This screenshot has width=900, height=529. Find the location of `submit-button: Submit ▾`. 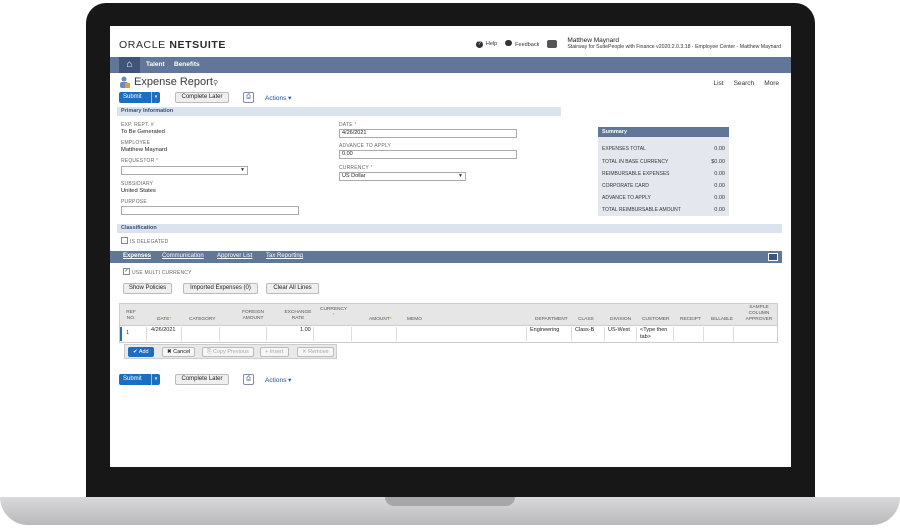

submit-button: Submit ▾ is located at coordinates (139, 97).